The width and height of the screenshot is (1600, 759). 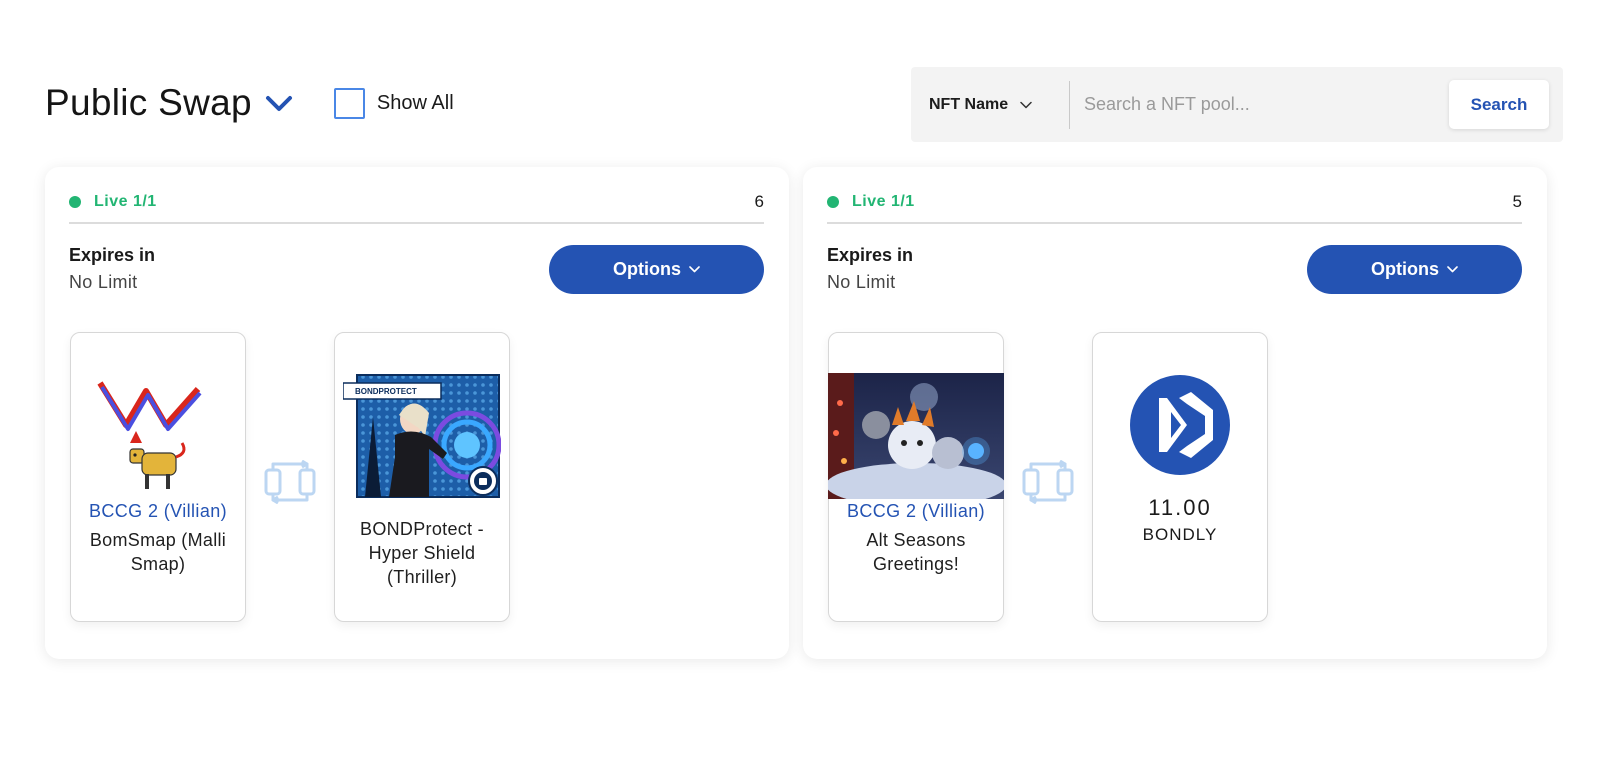 I want to click on bondprotect-artwork-icon: BONDPROTECT, so click(x=422, y=436).